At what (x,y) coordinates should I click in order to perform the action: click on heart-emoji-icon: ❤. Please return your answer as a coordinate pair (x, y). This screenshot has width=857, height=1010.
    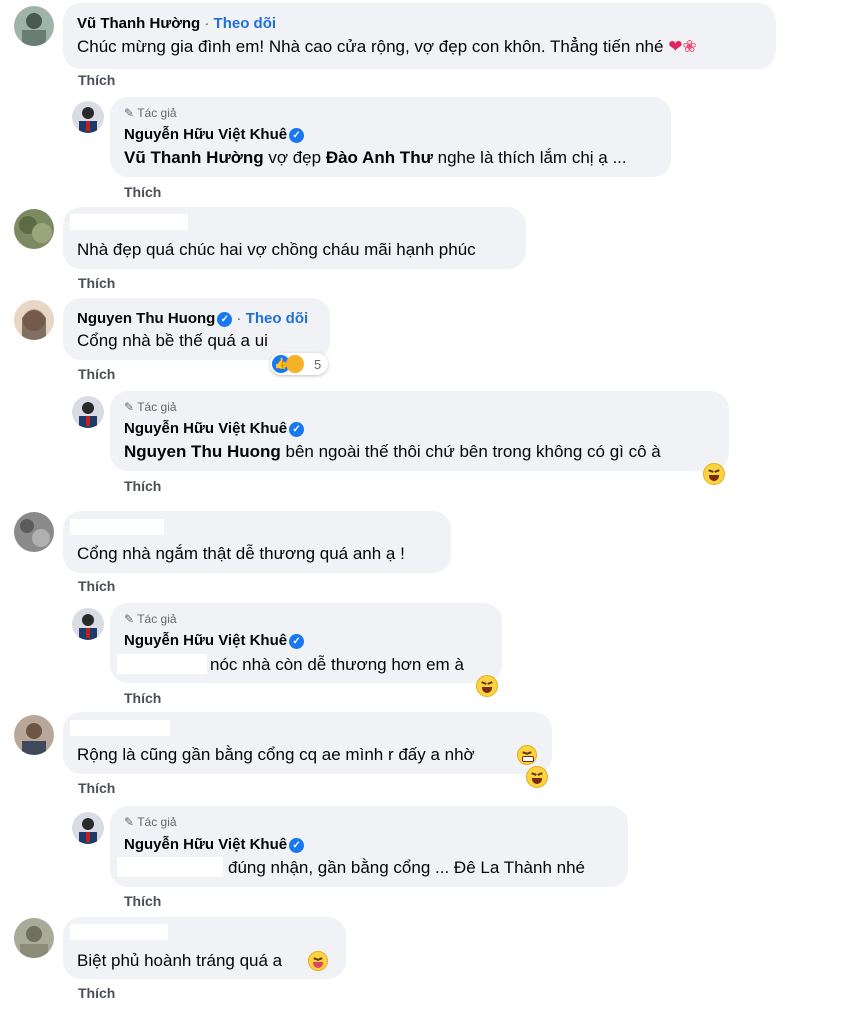
    Looking at the image, I should click on (675, 46).